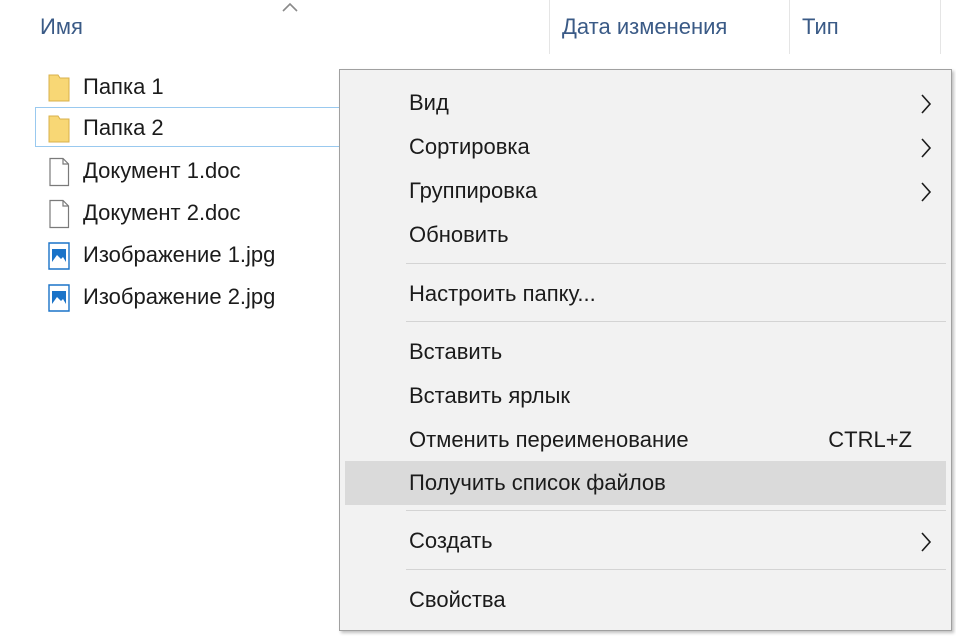 This screenshot has width=956, height=636. Describe the element at coordinates (162, 212) in the screenshot. I see `file-name: Документ 2.doc` at that location.